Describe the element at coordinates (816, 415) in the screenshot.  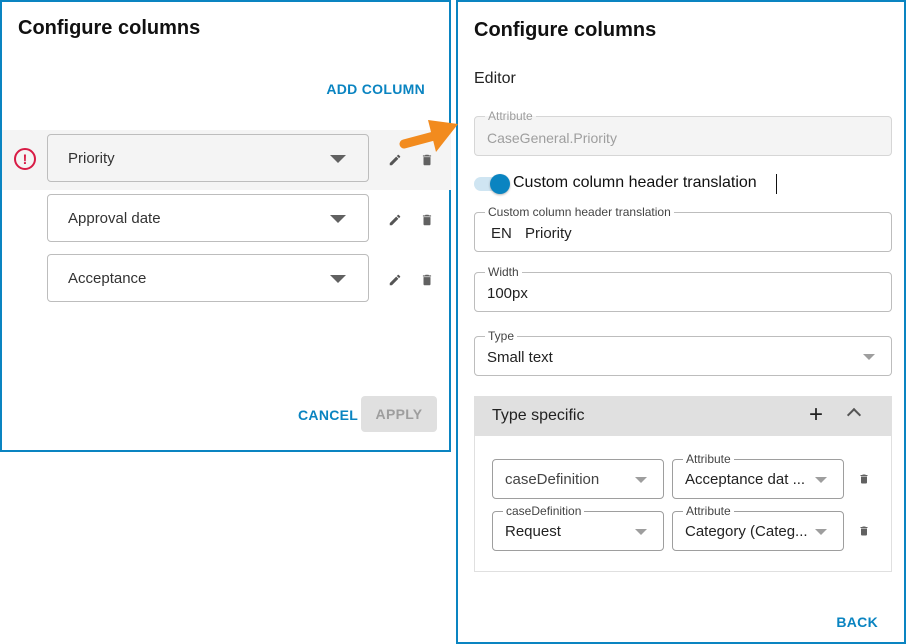
I see `plus-icon: +` at that location.